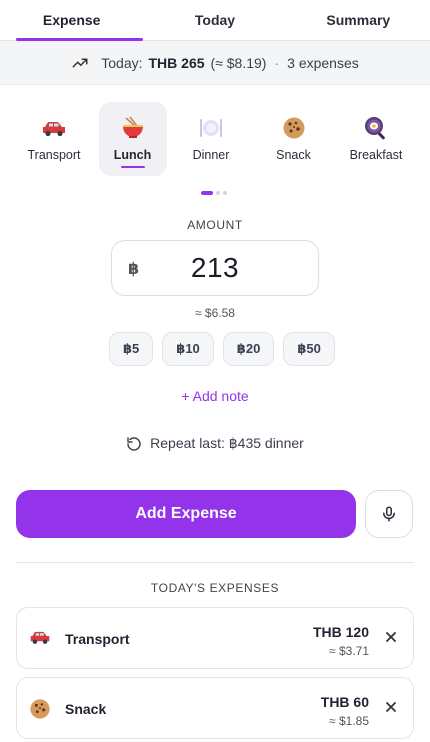 The height and width of the screenshot is (742, 430). Describe the element at coordinates (215, 225) in the screenshot. I see `amount-label: AMOUNT` at that location.